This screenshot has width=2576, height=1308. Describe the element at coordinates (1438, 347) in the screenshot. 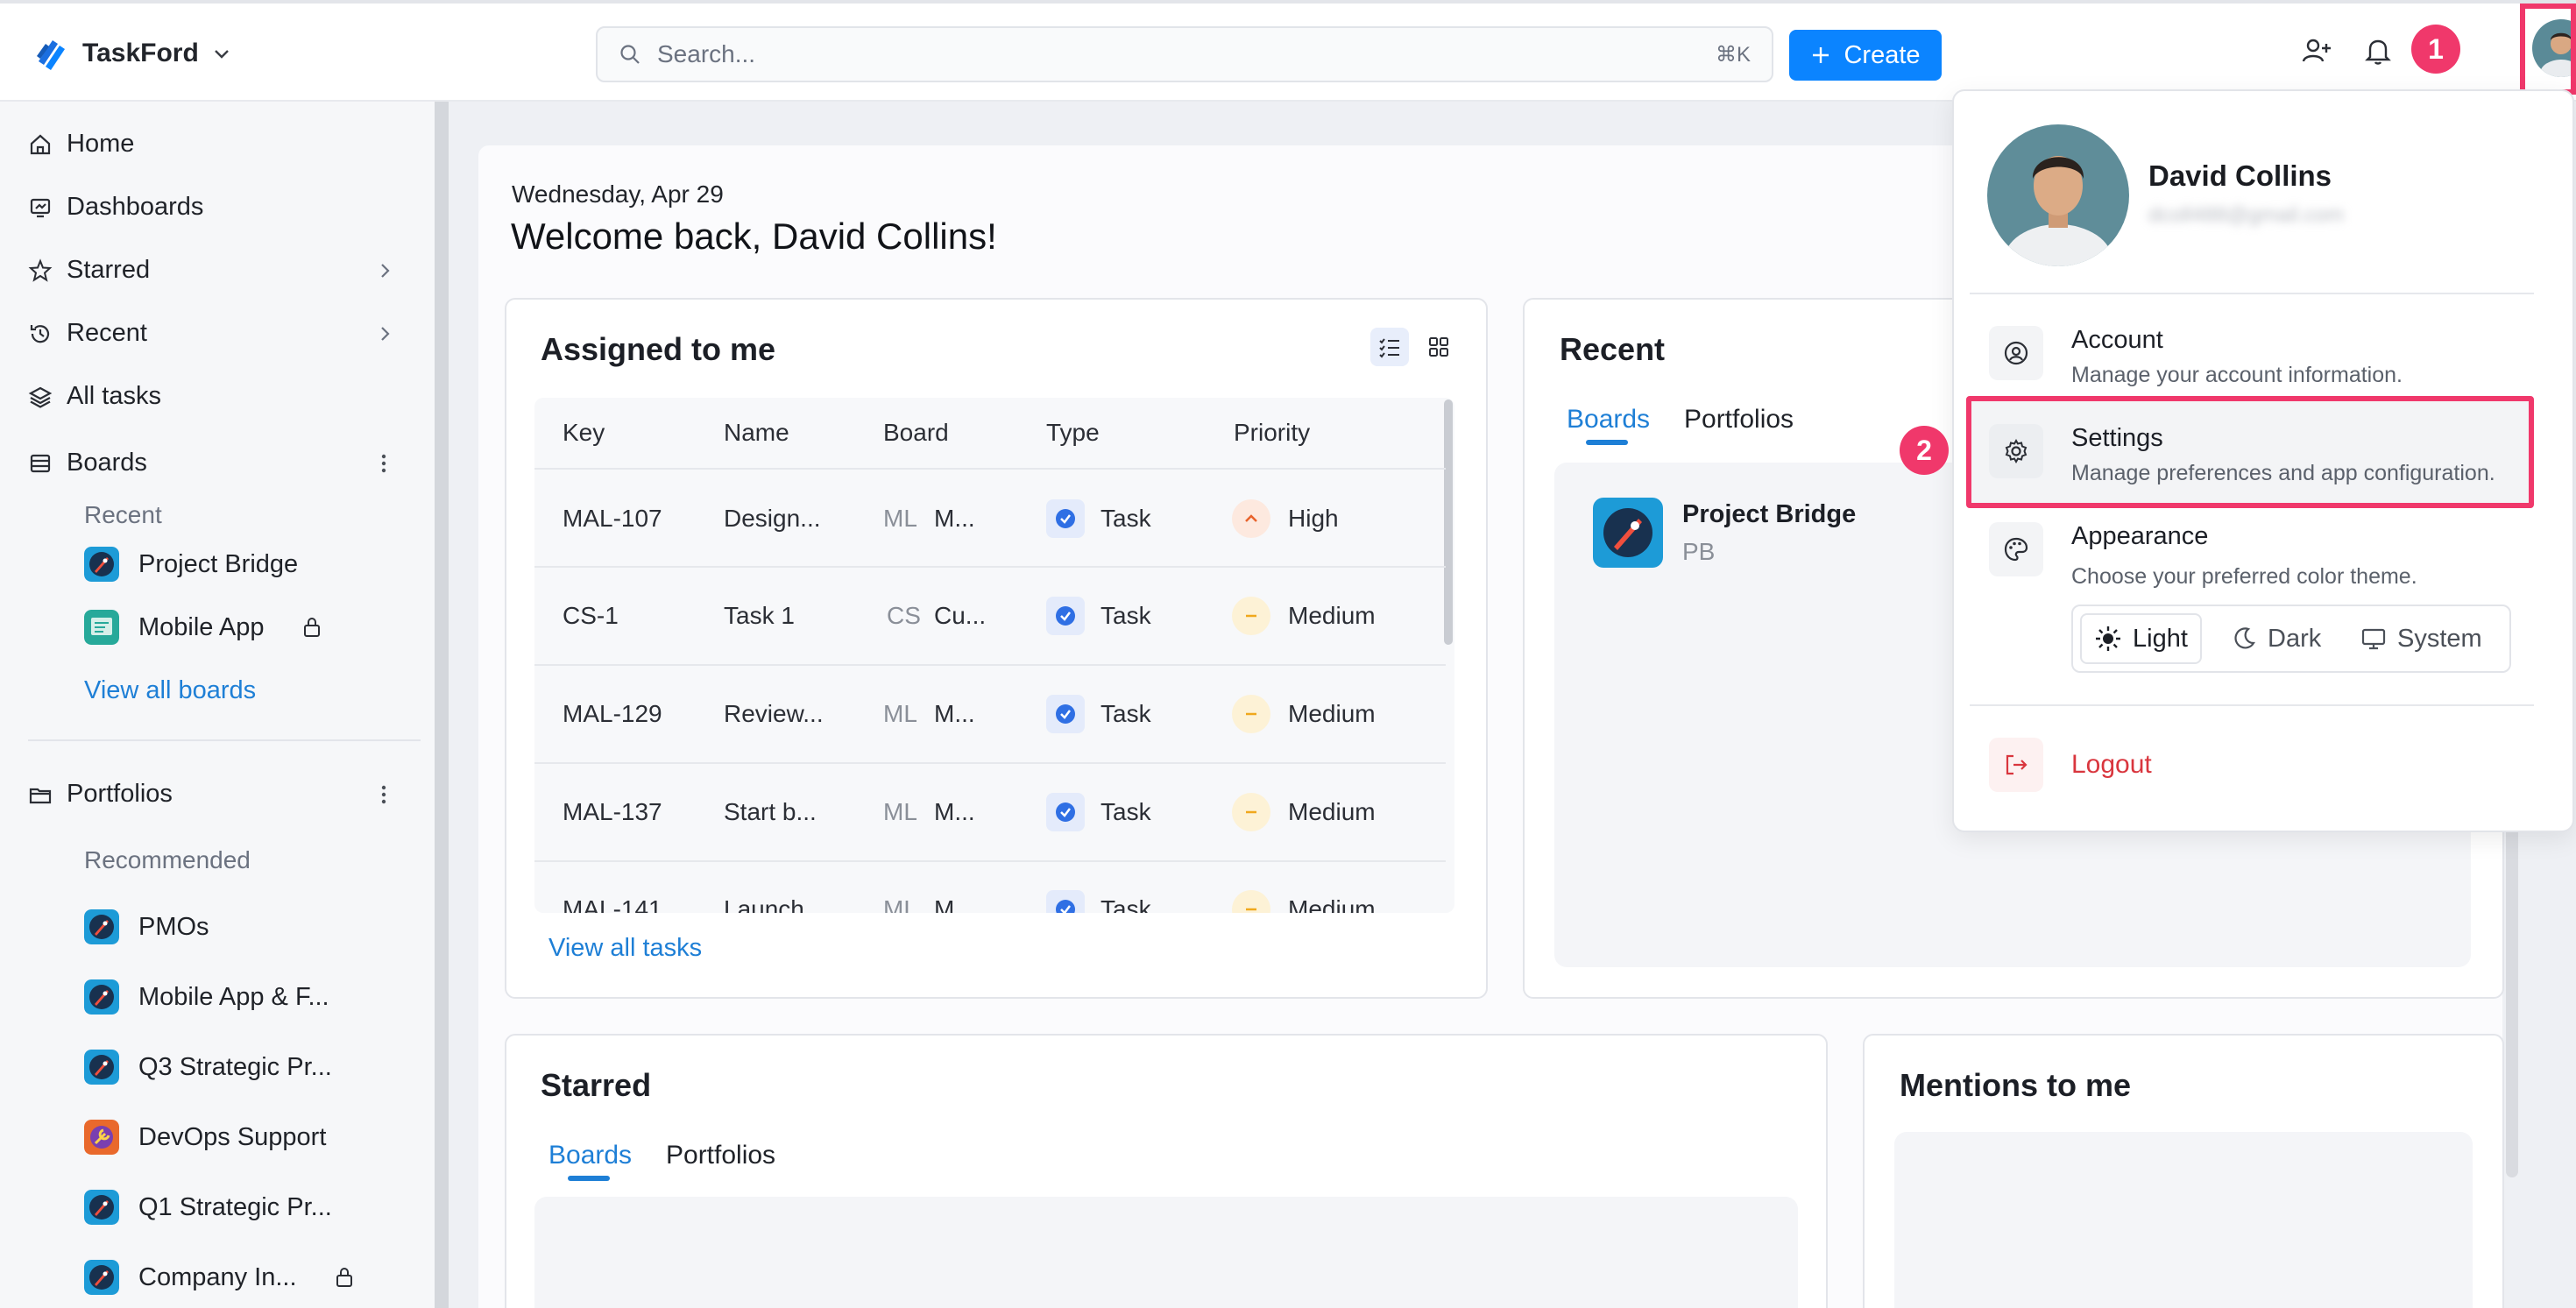

I see `grid-view-icon` at that location.